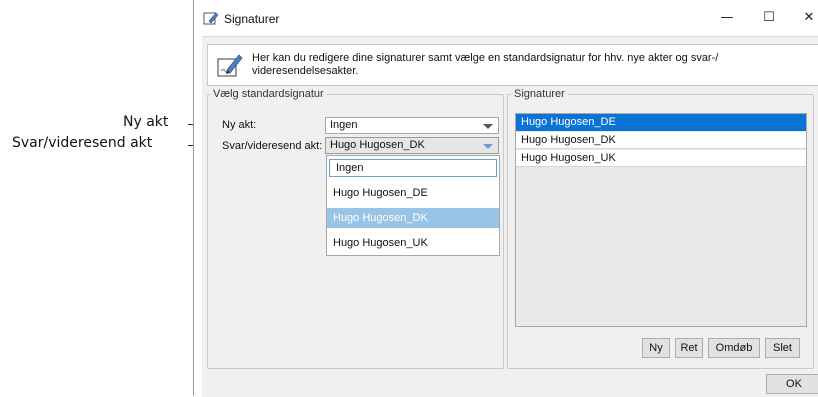  What do you see at coordinates (377, 145) in the screenshot?
I see `reply-act-value: Hugo Hugosen_DK` at bounding box center [377, 145].